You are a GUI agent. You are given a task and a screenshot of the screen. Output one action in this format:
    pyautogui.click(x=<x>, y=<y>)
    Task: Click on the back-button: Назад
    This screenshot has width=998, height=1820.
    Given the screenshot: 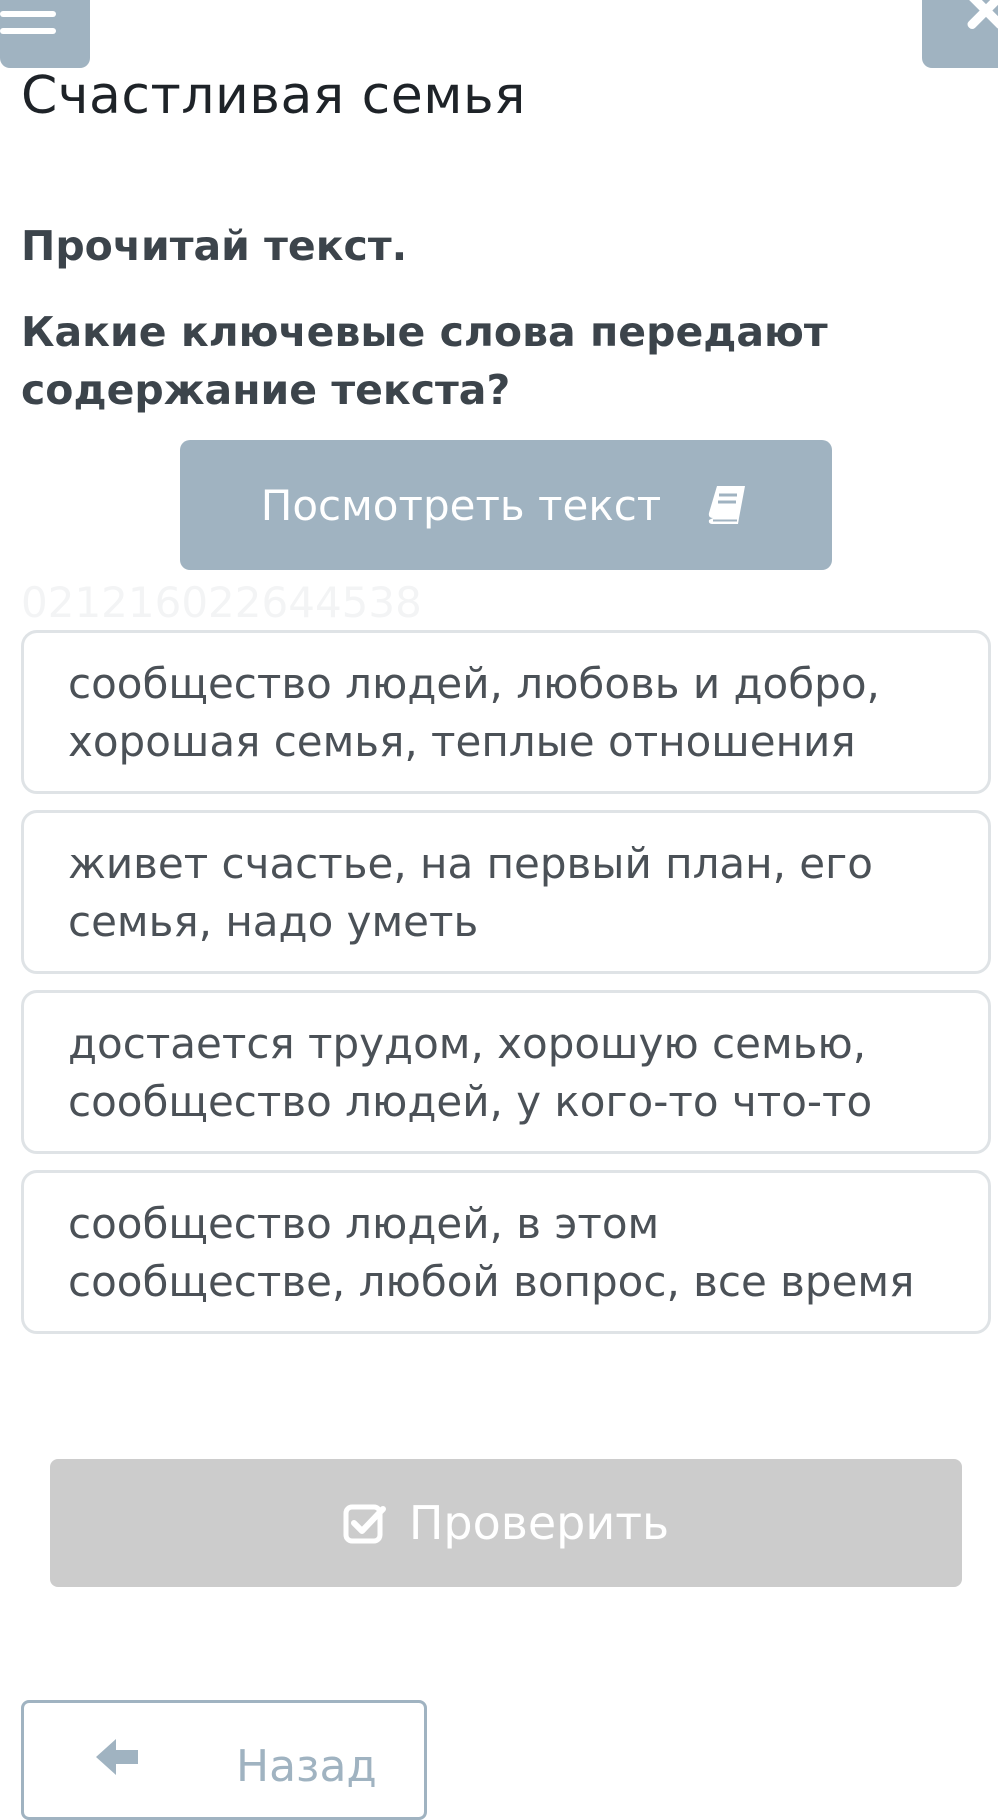 What is the action you would take?
    pyautogui.click(x=224, y=1760)
    